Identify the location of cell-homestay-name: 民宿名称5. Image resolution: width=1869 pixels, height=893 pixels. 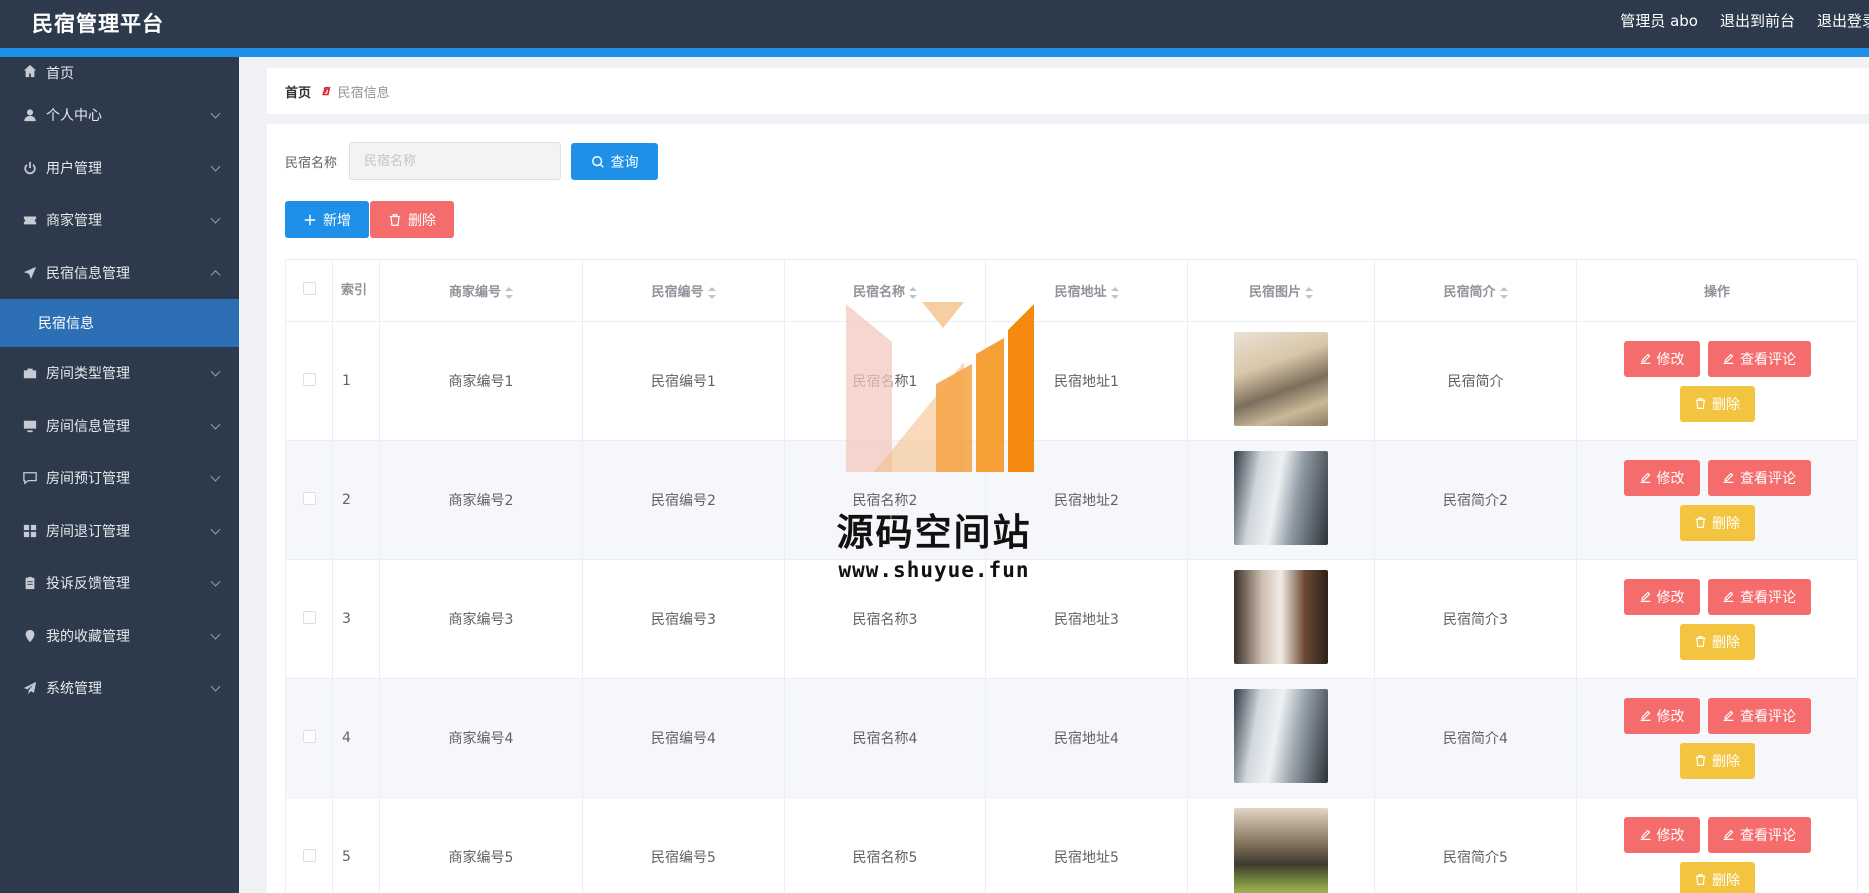
(885, 845).